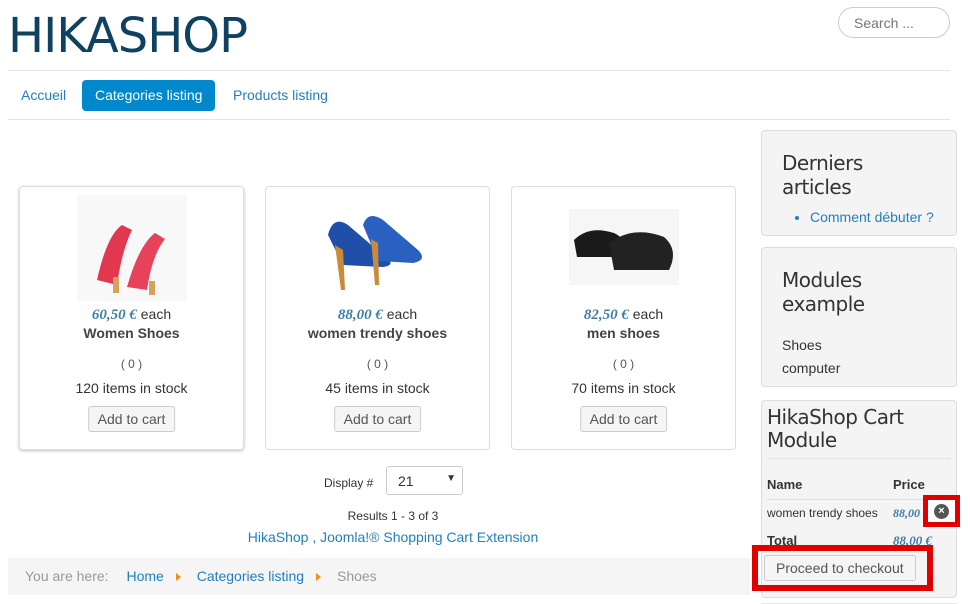 This screenshot has height=604, width=970. I want to click on nav-products-listing: Products listing, so click(280, 95).